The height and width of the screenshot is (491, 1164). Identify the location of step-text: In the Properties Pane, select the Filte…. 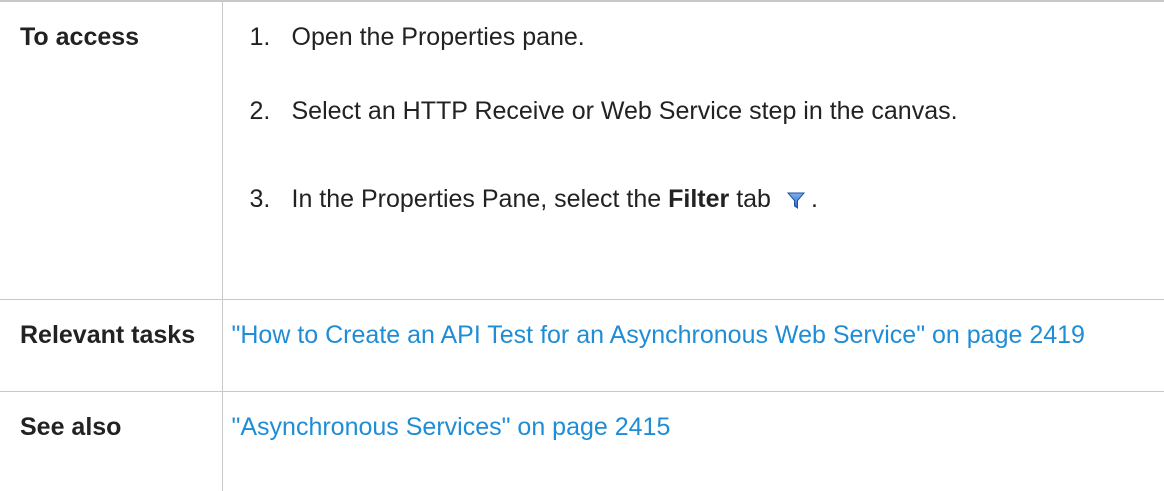
(531, 199).